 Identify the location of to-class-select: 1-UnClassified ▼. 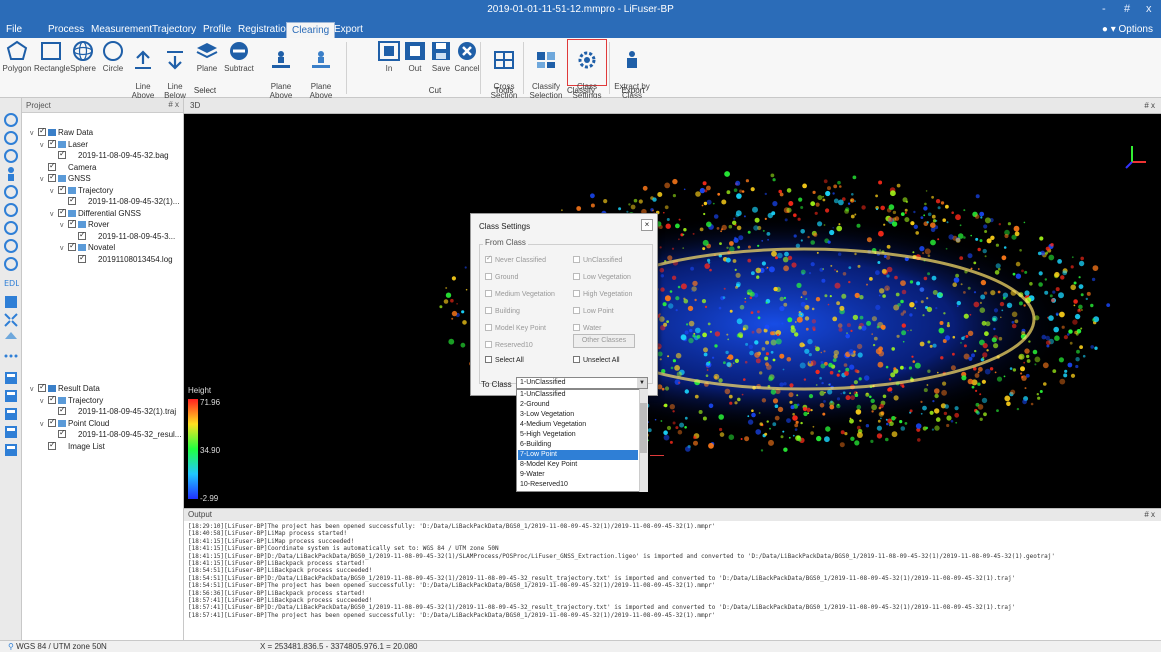
(582, 383).